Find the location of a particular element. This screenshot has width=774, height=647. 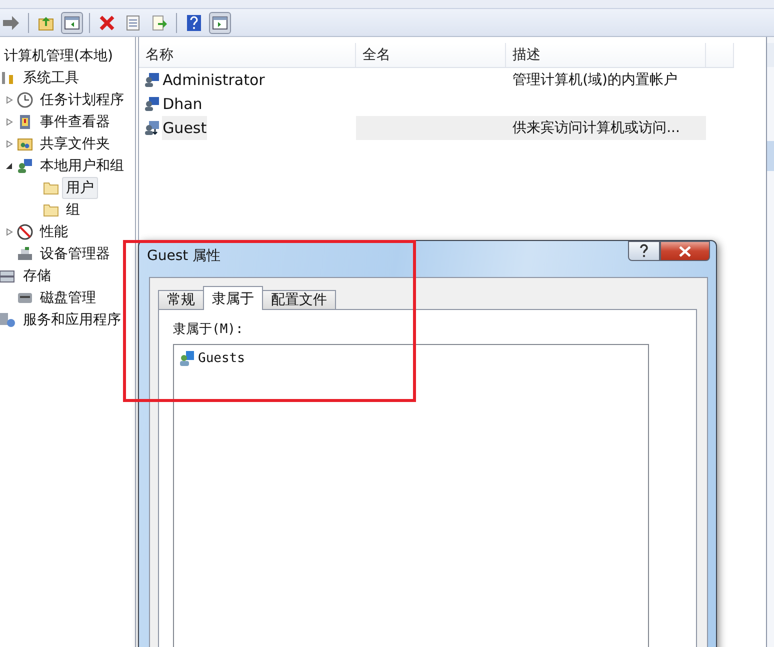

tree-item: 共享文件夹 is located at coordinates (75, 144).